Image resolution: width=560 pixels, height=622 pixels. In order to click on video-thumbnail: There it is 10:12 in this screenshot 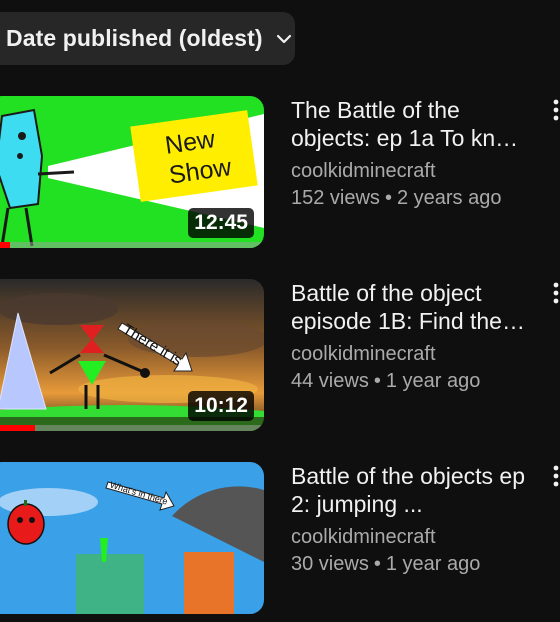, I will do `click(132, 355)`.